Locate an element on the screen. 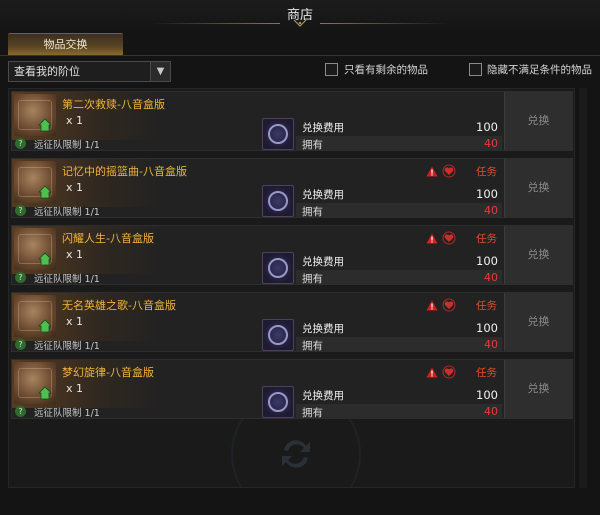 The height and width of the screenshot is (515, 600). title-divider-right is located at coordinates (385, 23).